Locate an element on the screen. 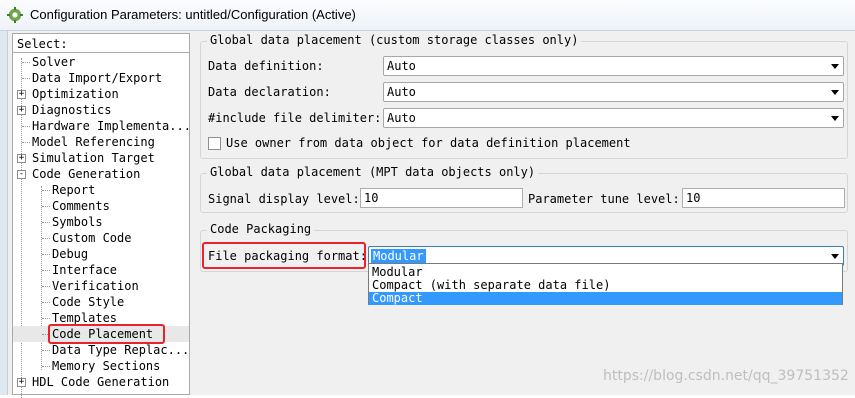  tree-item-interface: Interface is located at coordinates (101, 270).